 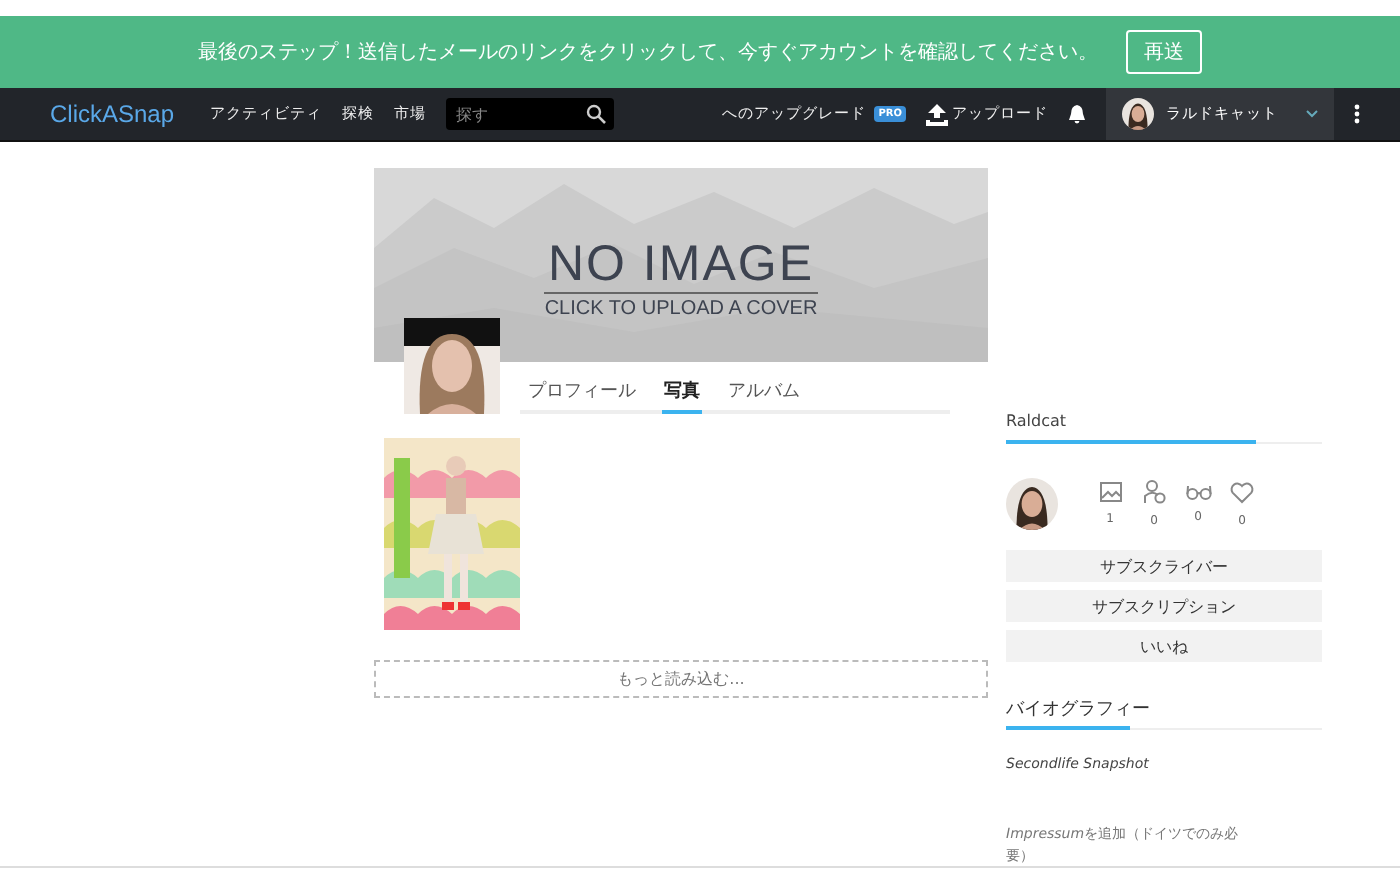 I want to click on search-icon, so click(x=596, y=114).